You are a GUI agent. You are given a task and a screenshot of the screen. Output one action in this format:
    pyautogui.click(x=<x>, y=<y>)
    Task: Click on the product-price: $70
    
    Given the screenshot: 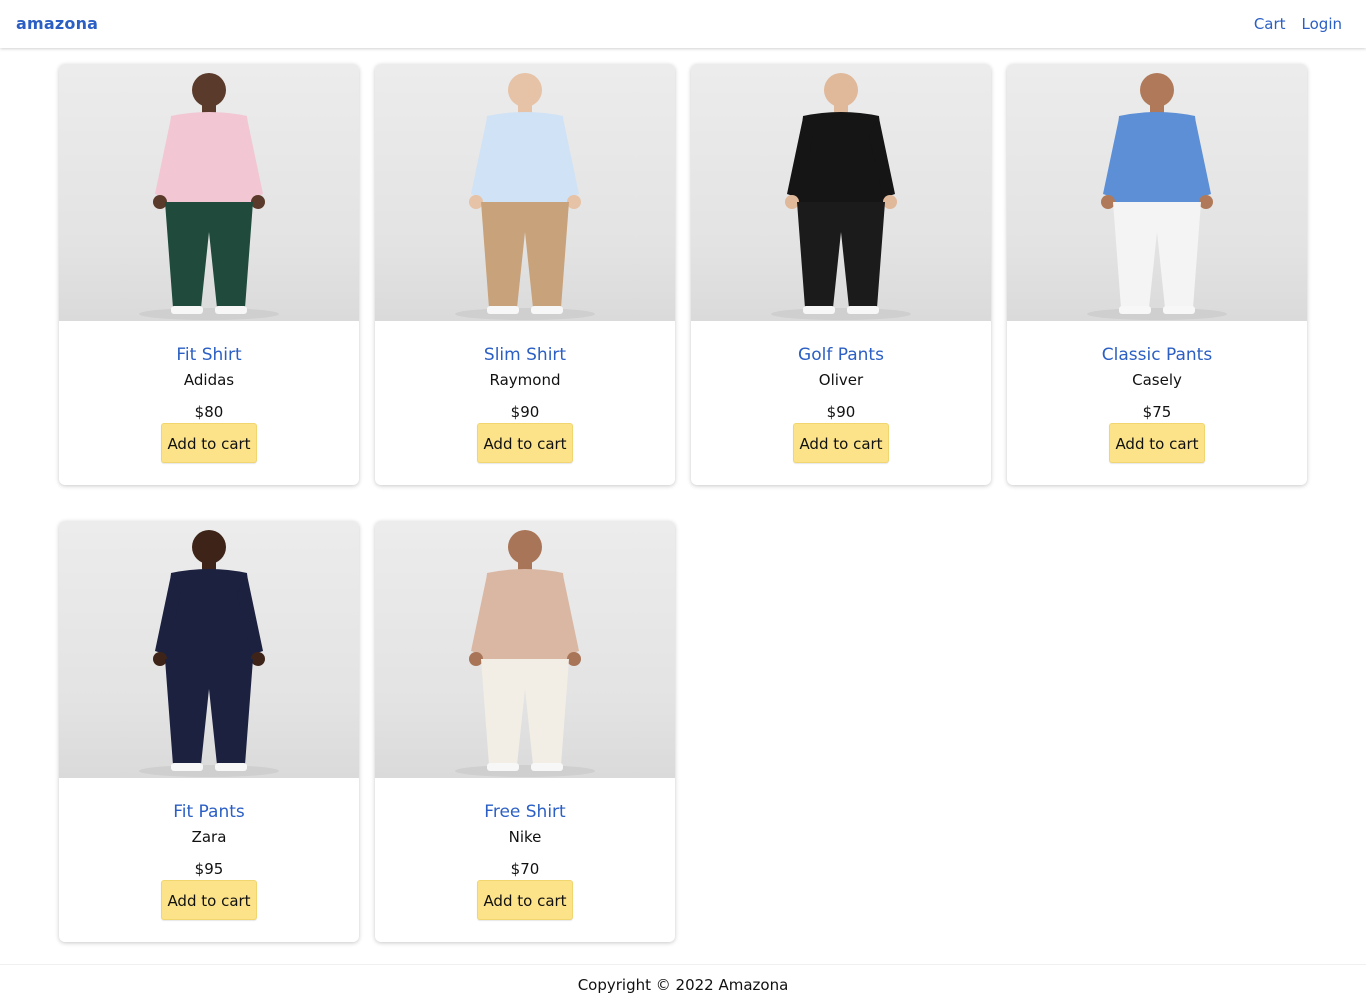 What is the action you would take?
    pyautogui.click(x=525, y=869)
    